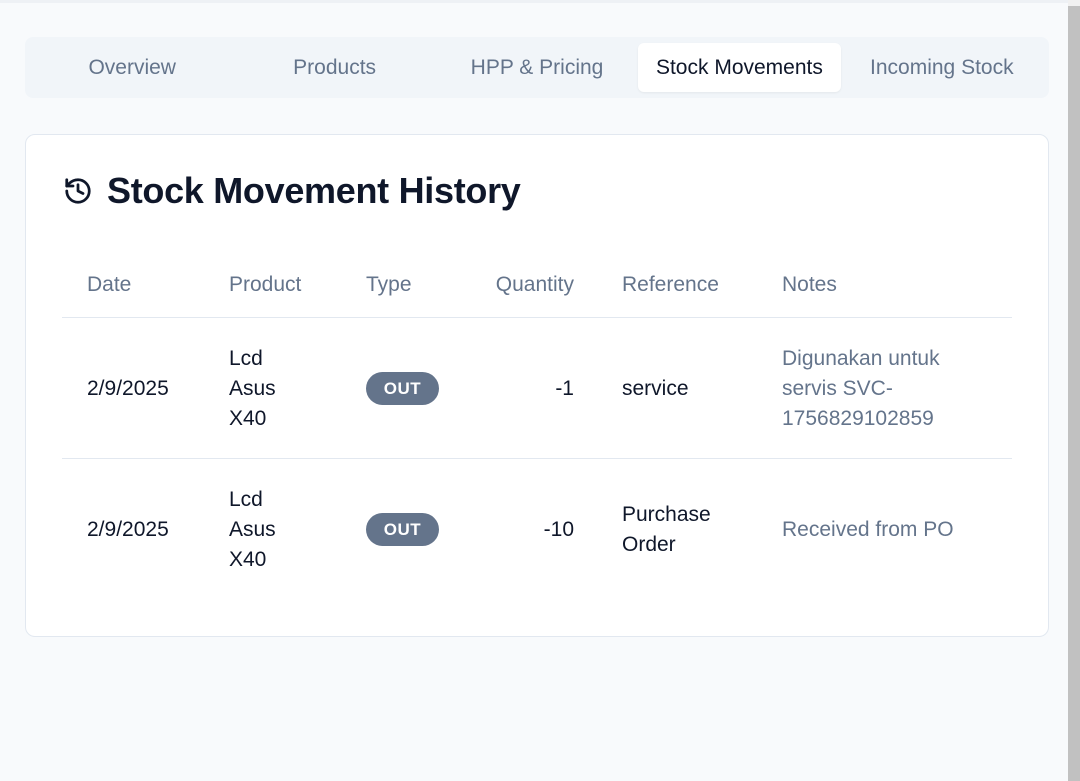  What do you see at coordinates (858, 418) in the screenshot?
I see `notes-line: 1756829102859` at bounding box center [858, 418].